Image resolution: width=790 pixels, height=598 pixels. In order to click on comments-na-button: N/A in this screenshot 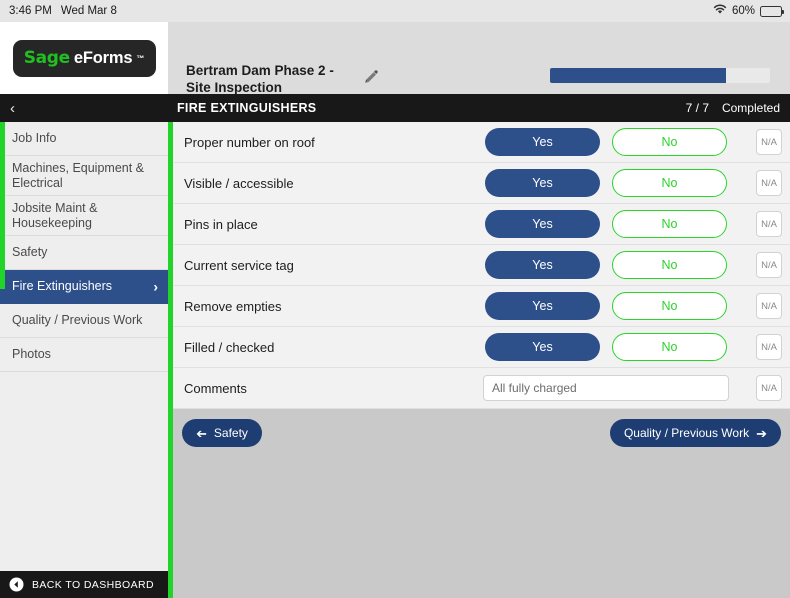, I will do `click(769, 388)`.